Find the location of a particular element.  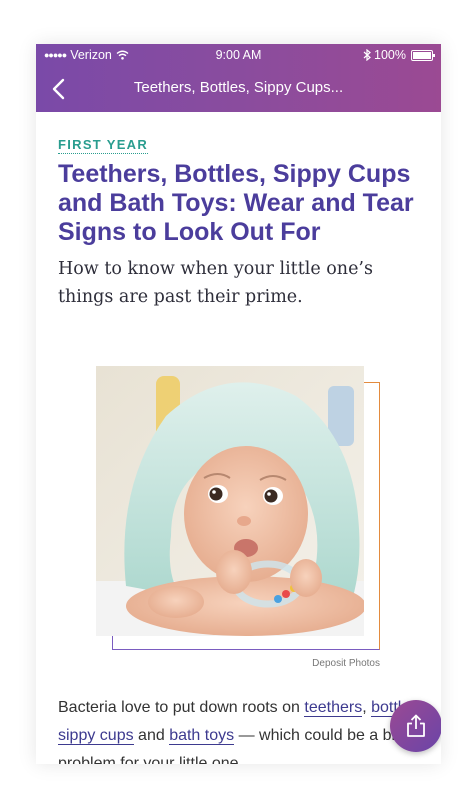

body-text-segment: , is located at coordinates (367, 707).